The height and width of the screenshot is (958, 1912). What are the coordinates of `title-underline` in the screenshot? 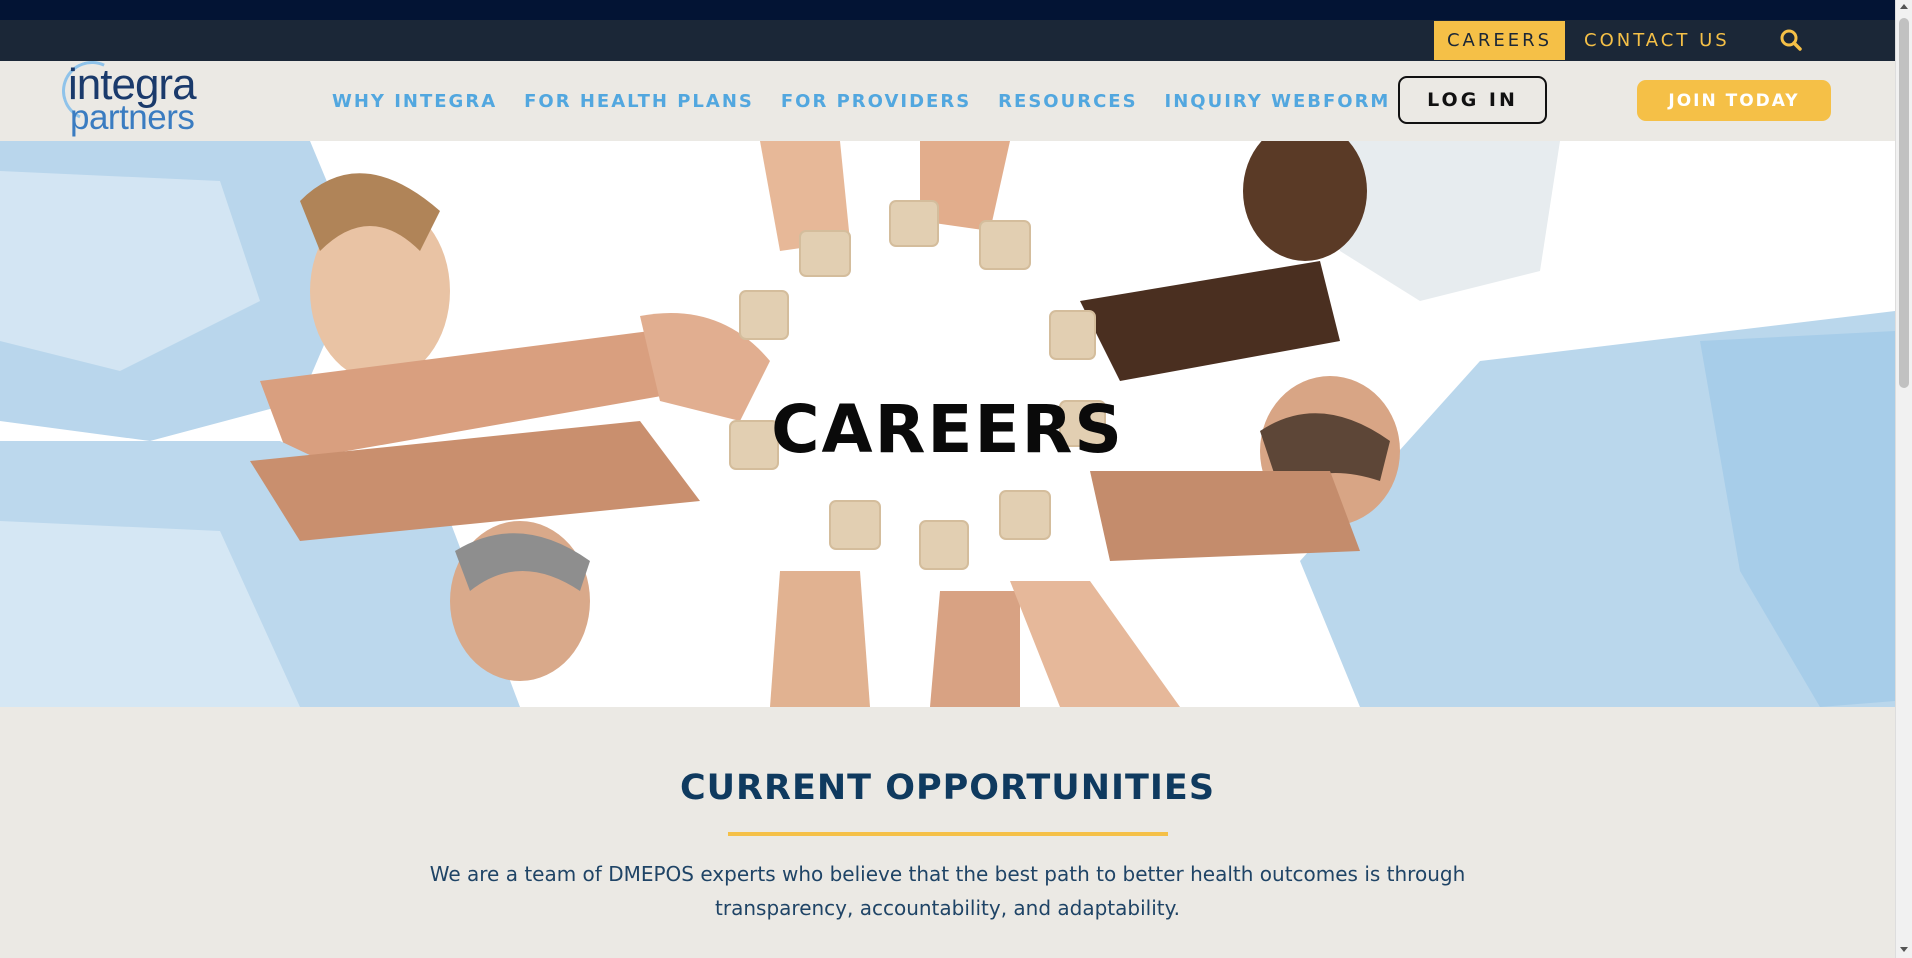 It's located at (948, 834).